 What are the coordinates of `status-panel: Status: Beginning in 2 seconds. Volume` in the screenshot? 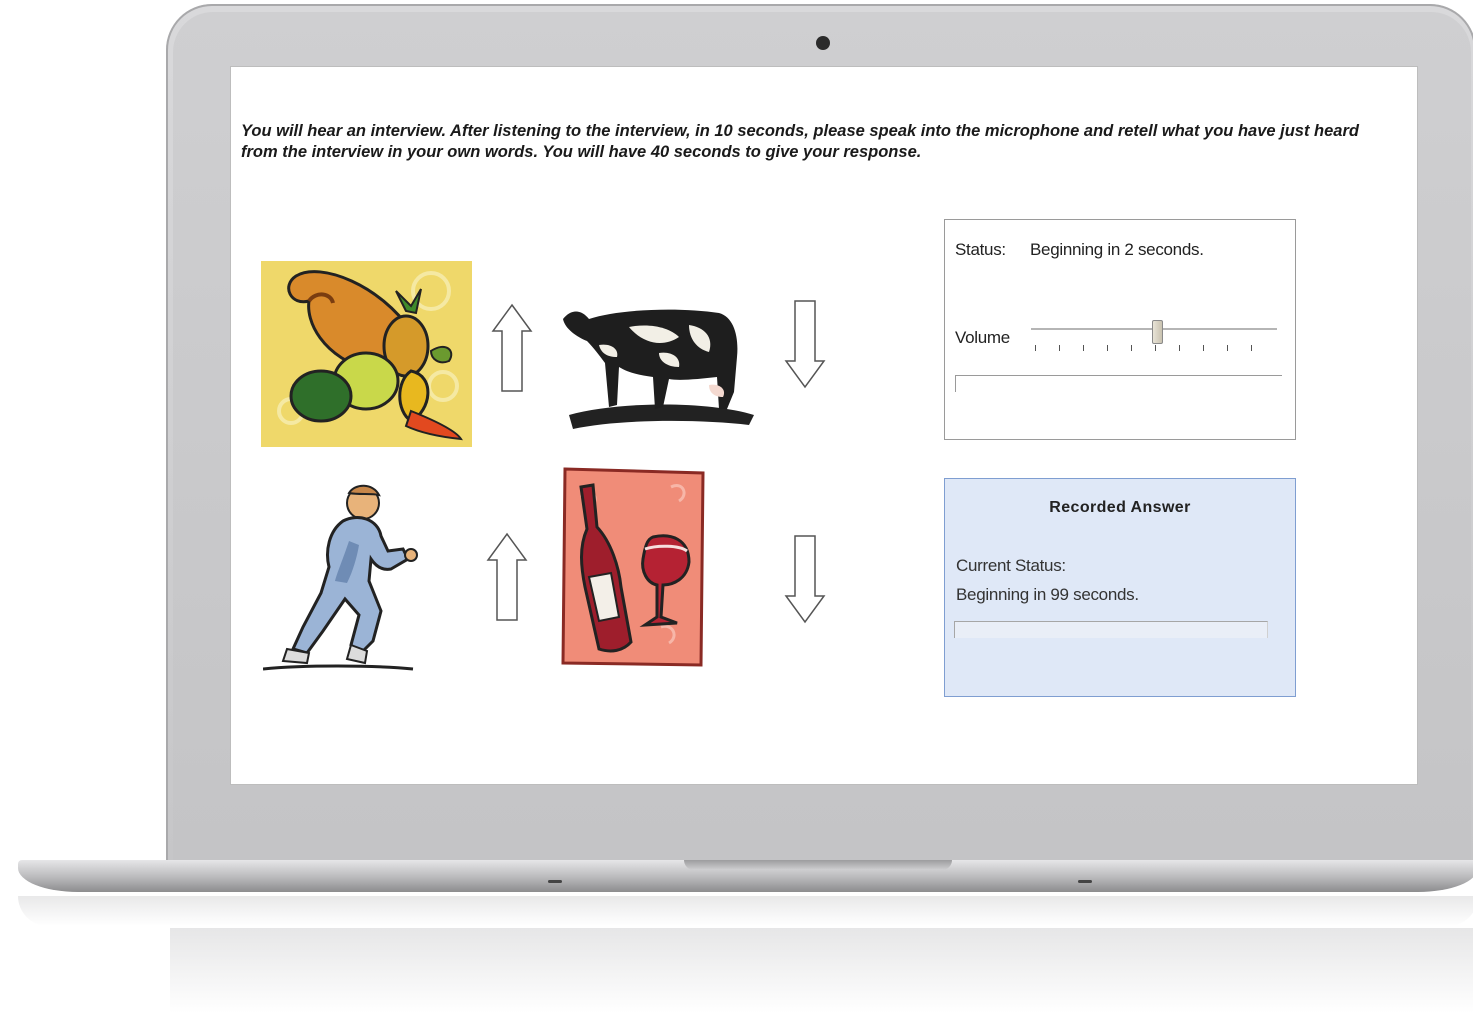 It's located at (1120, 329).